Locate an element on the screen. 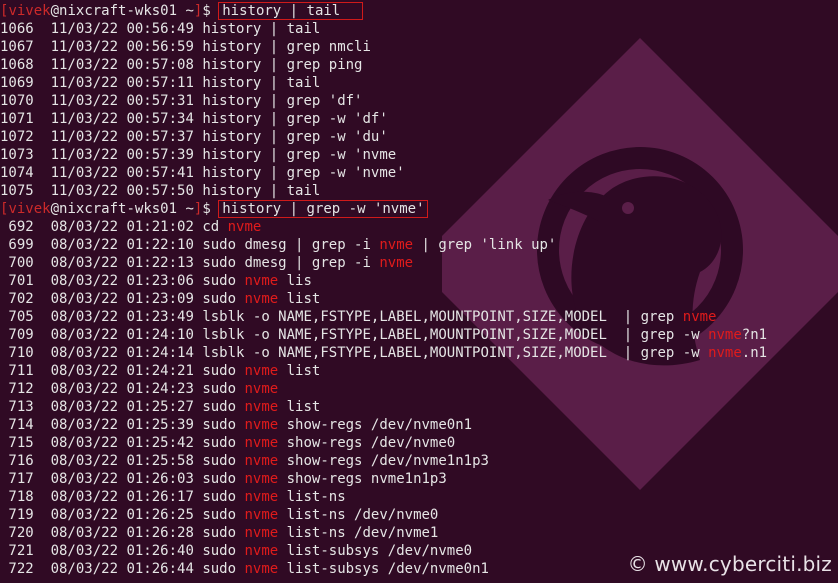 This screenshot has width=838, height=583. history-command: .n1 is located at coordinates (754, 353).